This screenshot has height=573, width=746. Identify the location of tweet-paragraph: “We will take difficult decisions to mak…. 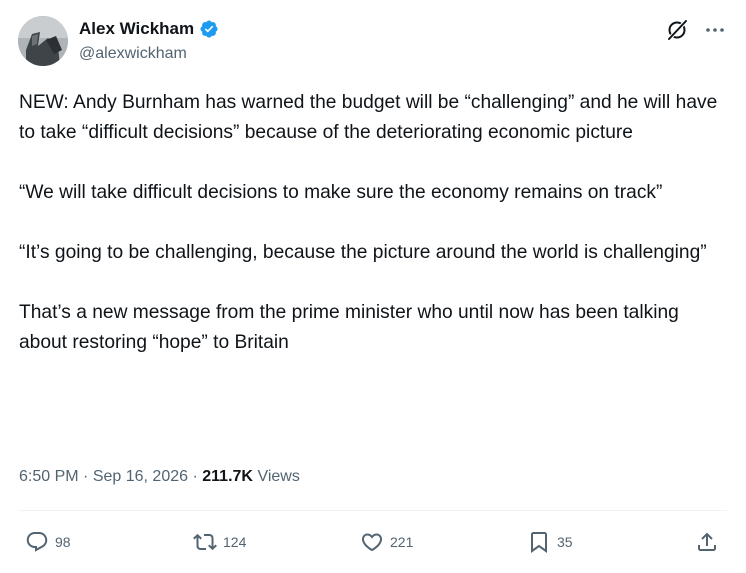
(341, 192).